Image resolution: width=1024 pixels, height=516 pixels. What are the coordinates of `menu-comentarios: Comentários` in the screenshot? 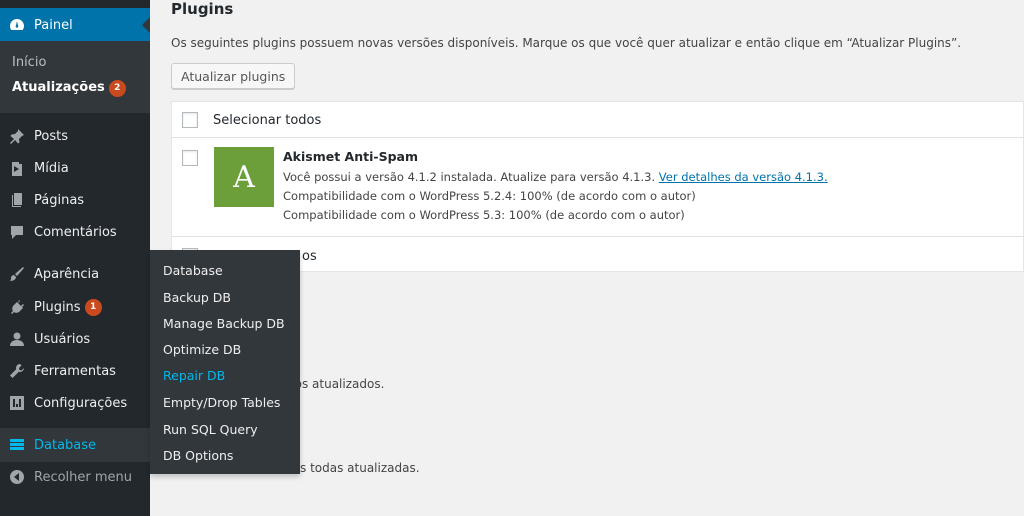 It's located at (75, 232).